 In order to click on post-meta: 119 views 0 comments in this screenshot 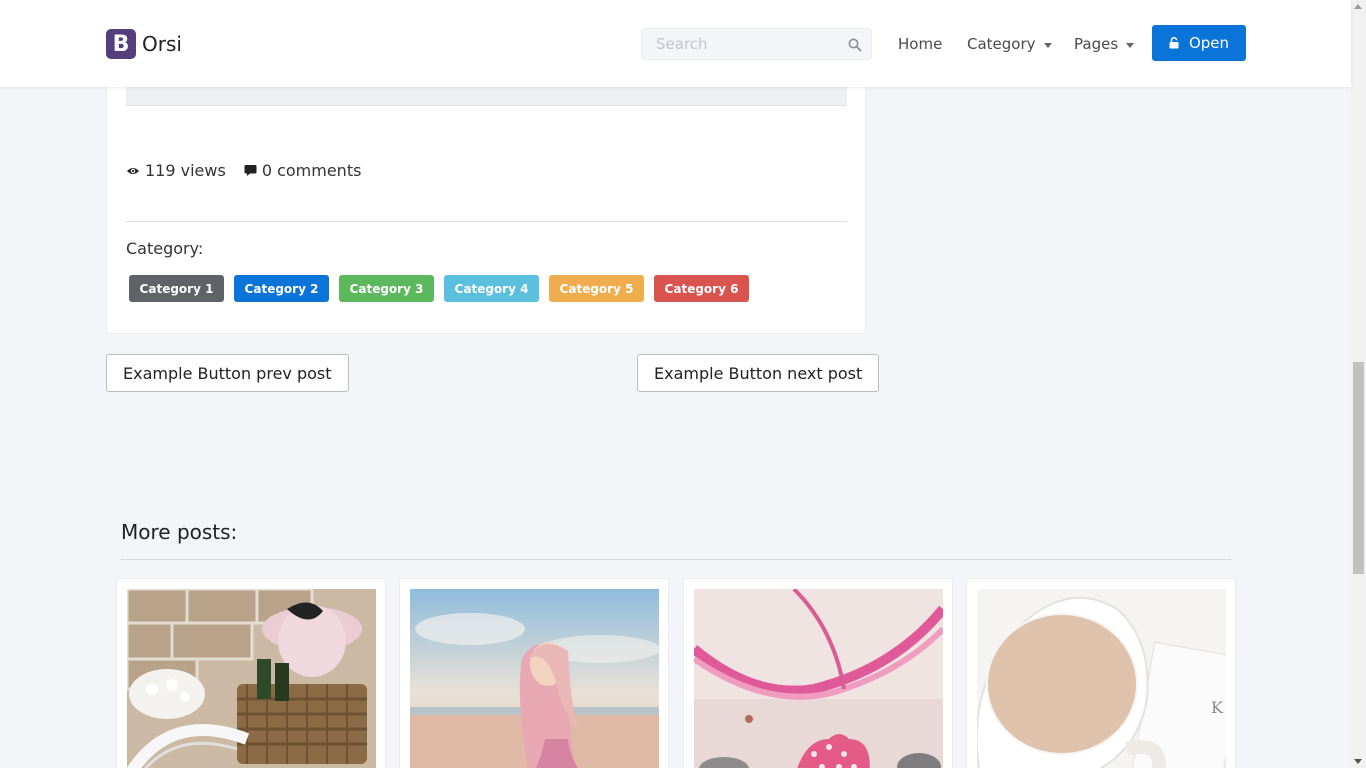, I will do `click(252, 170)`.